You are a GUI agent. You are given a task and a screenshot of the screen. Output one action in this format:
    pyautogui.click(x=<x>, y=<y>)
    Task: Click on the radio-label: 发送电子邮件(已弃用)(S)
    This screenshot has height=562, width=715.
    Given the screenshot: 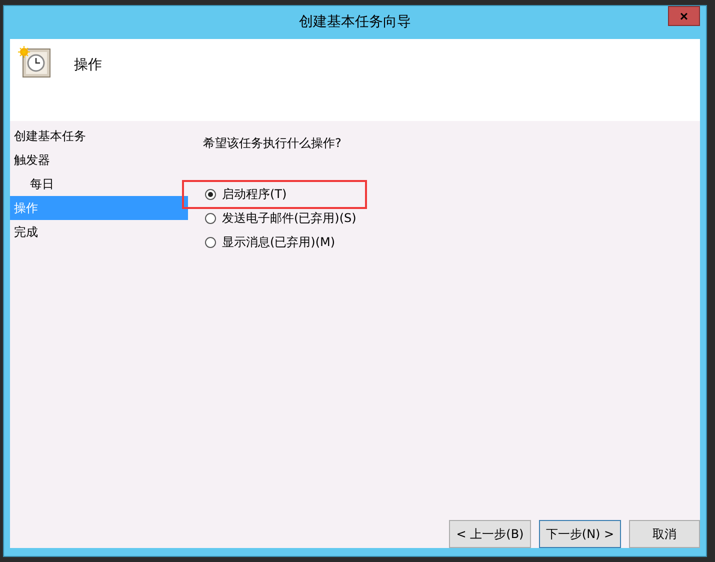 What is the action you would take?
    pyautogui.click(x=289, y=218)
    